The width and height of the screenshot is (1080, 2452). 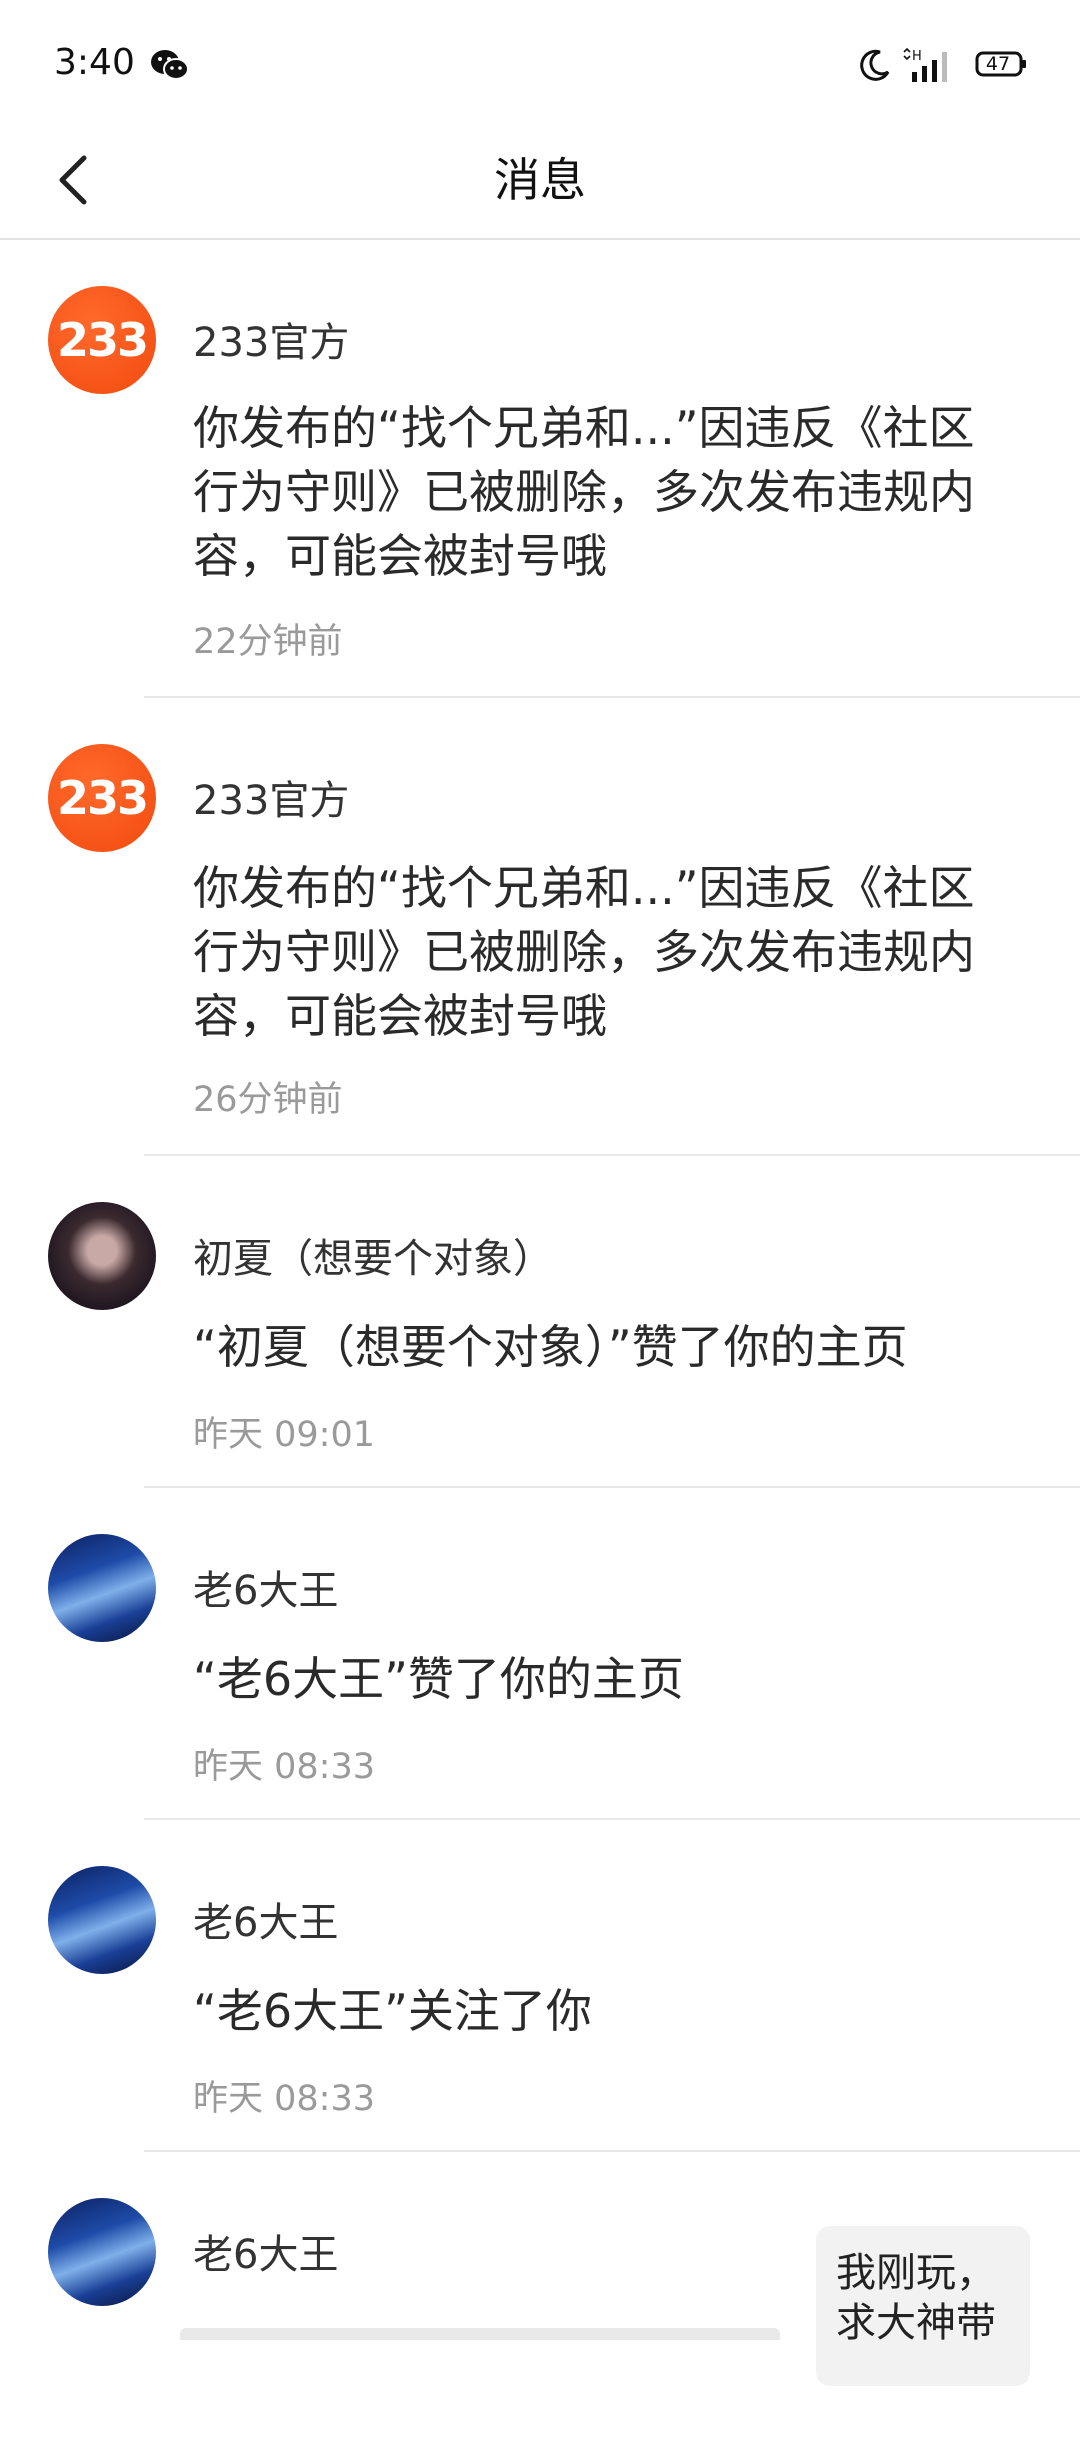 I want to click on message-item: 初夏（想要个对象） “初夏（想要个对象）”赞了你的主页 昨天 09:01, so click(x=540, y=1322).